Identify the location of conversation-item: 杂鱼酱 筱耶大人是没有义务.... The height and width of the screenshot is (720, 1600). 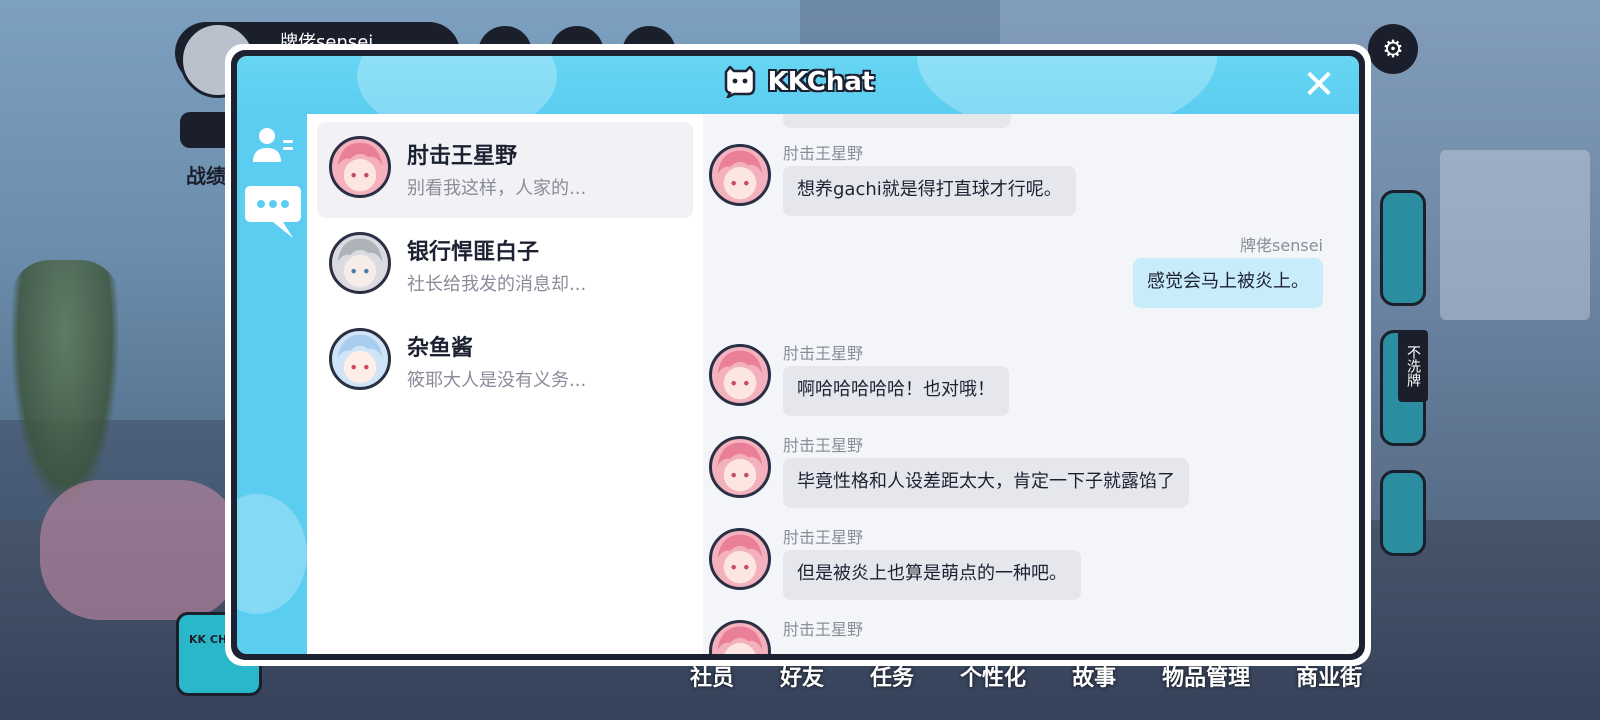
(505, 362).